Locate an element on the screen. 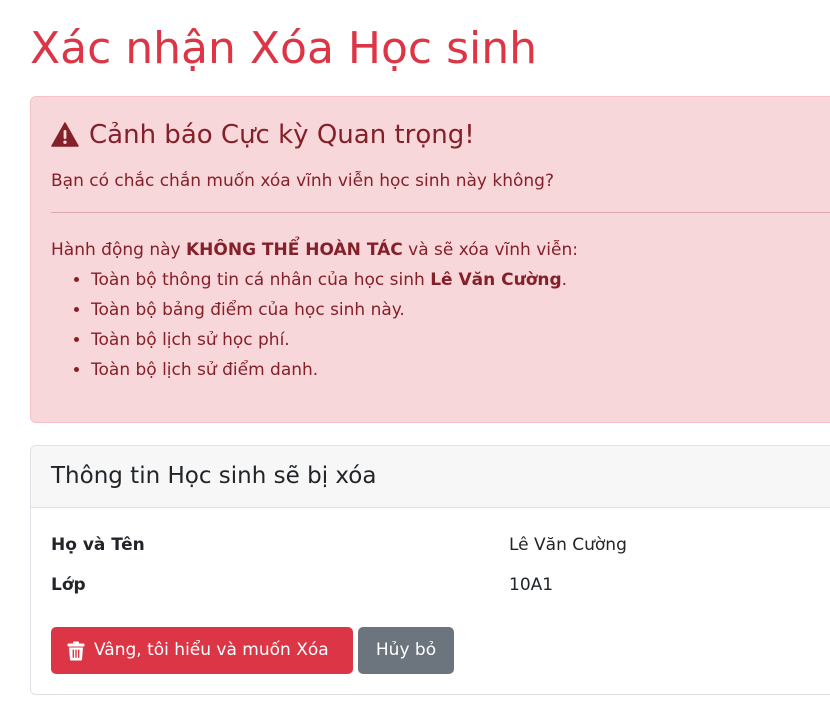 The width and height of the screenshot is (830, 705). trash-icon is located at coordinates (76, 651).